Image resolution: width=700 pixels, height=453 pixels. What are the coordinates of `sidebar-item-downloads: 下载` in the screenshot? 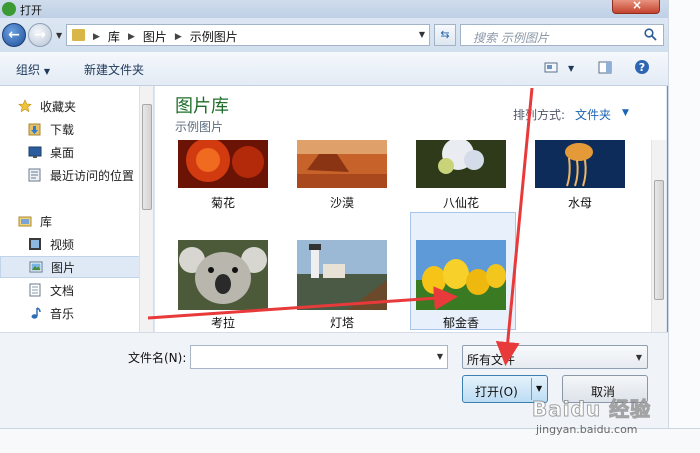 It's located at (70, 129).